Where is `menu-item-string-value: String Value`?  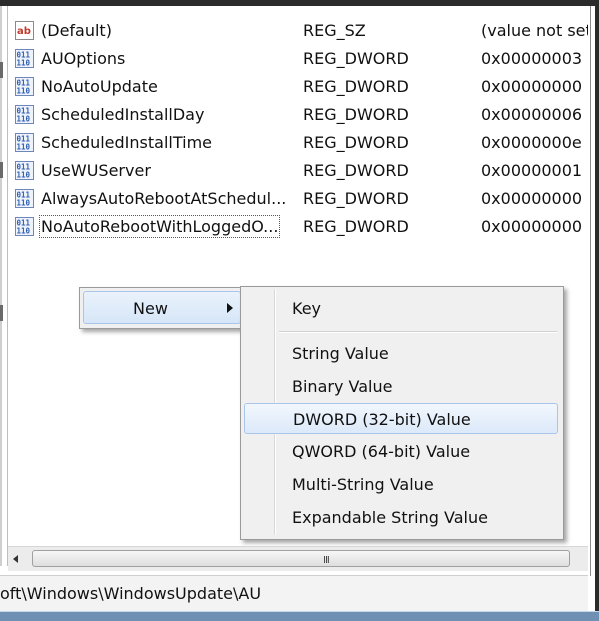
menu-item-string-value: String Value is located at coordinates (401, 353).